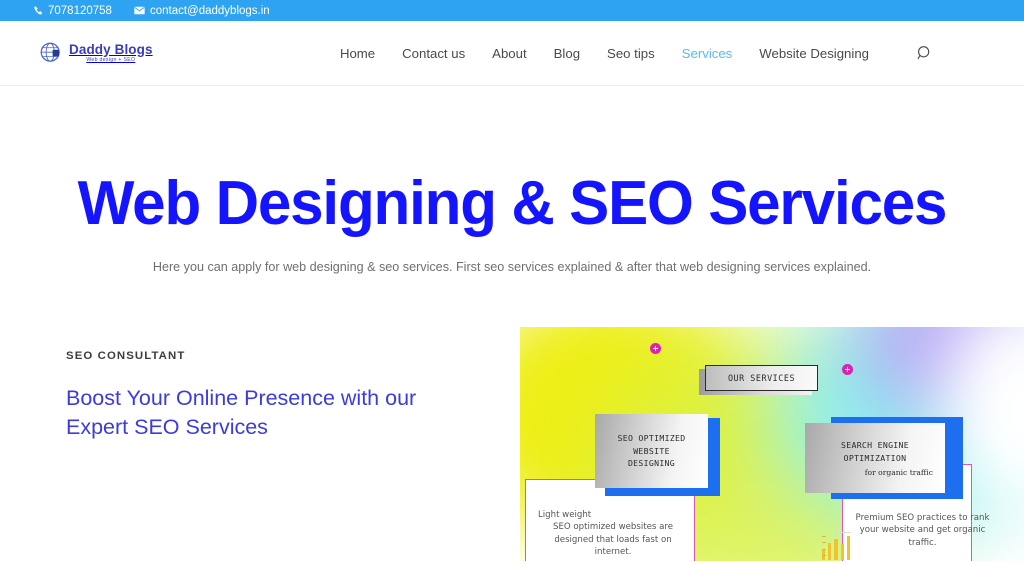 Image resolution: width=1024 pixels, height=564 pixels. Describe the element at coordinates (651, 437) in the screenshot. I see `card1-line1: SEO OPTIMIZED` at that location.